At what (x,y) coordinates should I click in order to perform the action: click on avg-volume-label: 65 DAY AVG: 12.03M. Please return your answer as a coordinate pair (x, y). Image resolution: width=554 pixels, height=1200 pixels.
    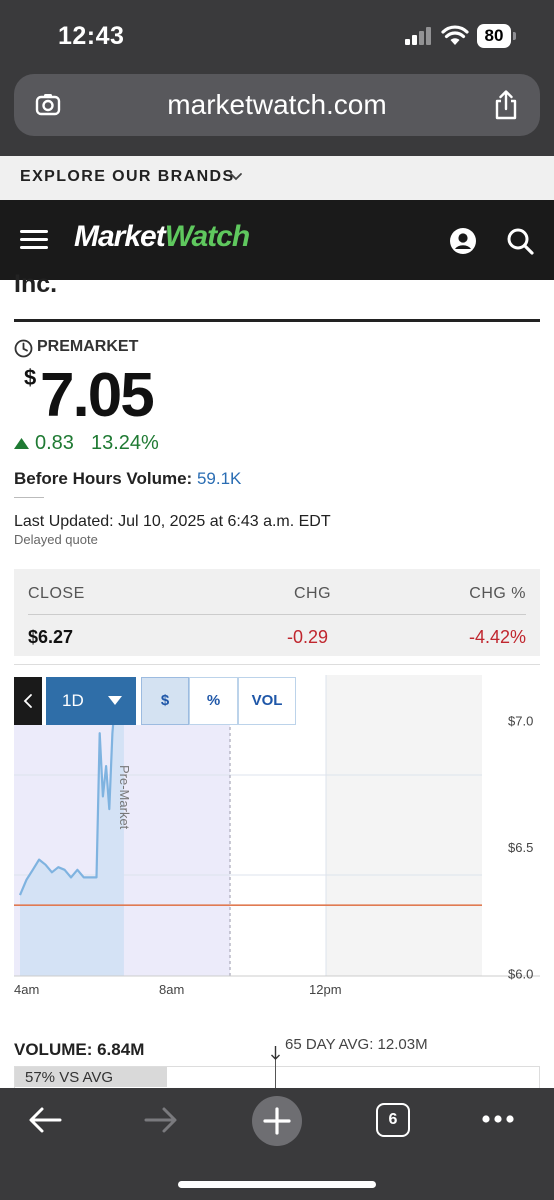
    Looking at the image, I should click on (356, 1044).